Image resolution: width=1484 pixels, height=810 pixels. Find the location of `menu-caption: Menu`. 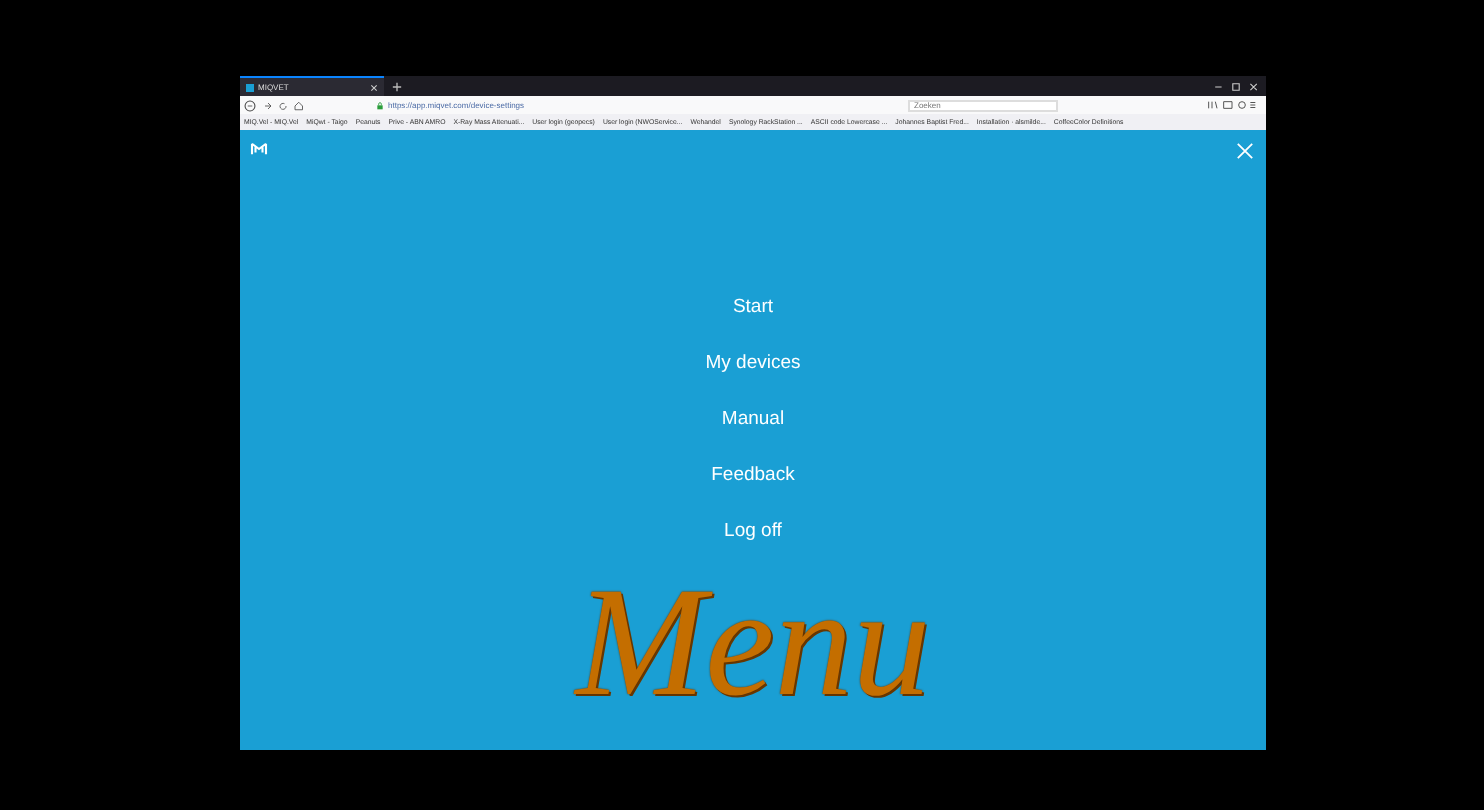

menu-caption: Menu is located at coordinates (753, 642).